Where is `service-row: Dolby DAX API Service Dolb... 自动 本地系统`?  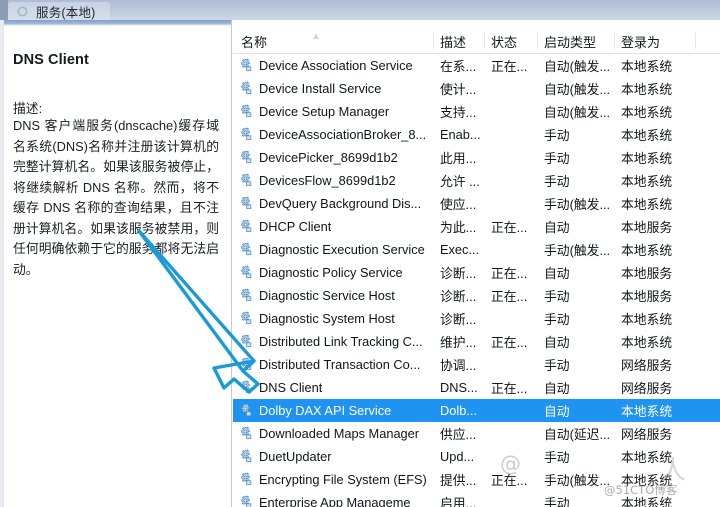
service-row: Dolby DAX API Service Dolb... 自动 本地系统 is located at coordinates (476, 410).